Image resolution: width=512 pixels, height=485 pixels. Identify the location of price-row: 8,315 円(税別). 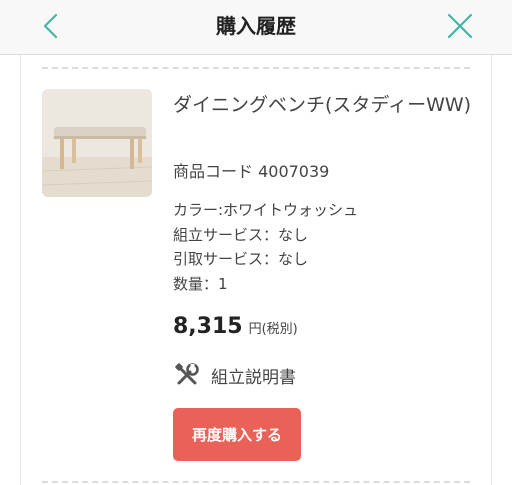
(235, 326).